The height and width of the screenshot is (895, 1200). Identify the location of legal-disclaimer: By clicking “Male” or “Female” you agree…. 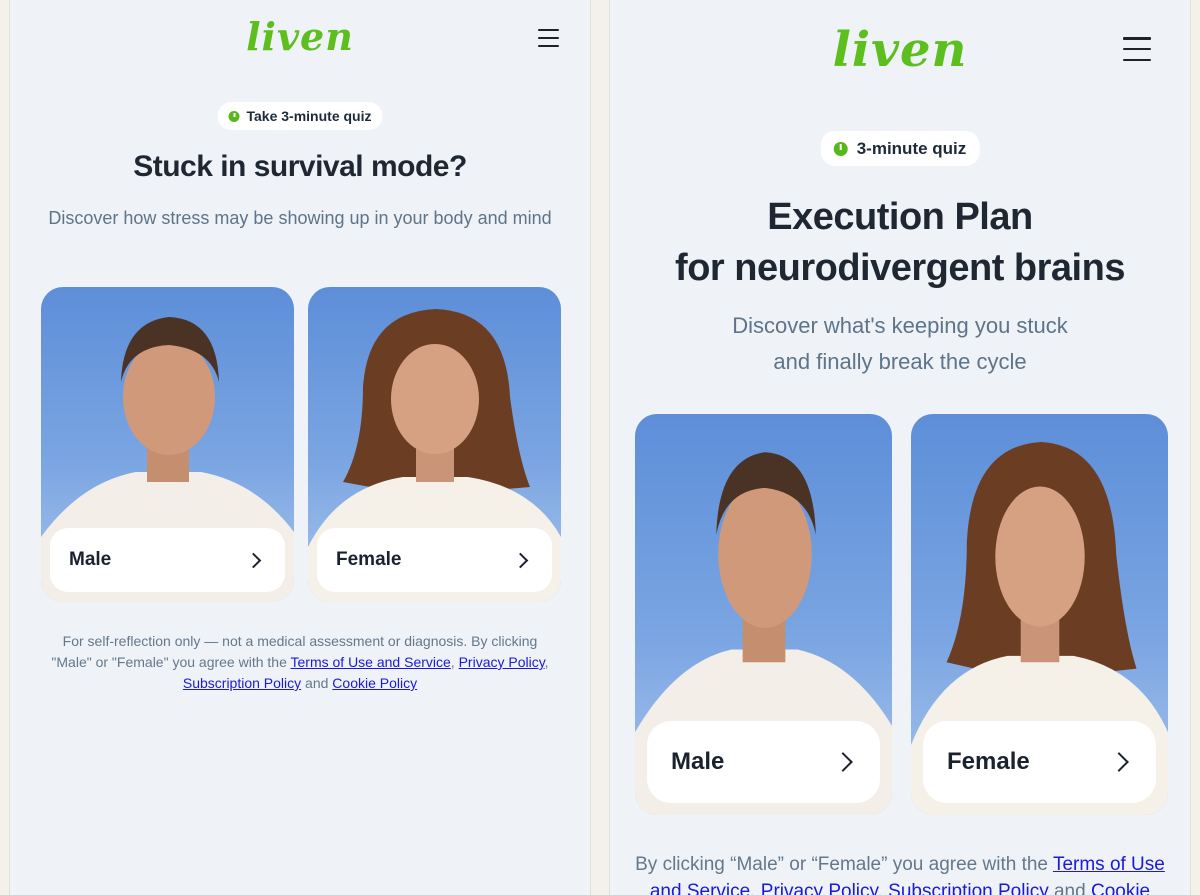
(900, 873).